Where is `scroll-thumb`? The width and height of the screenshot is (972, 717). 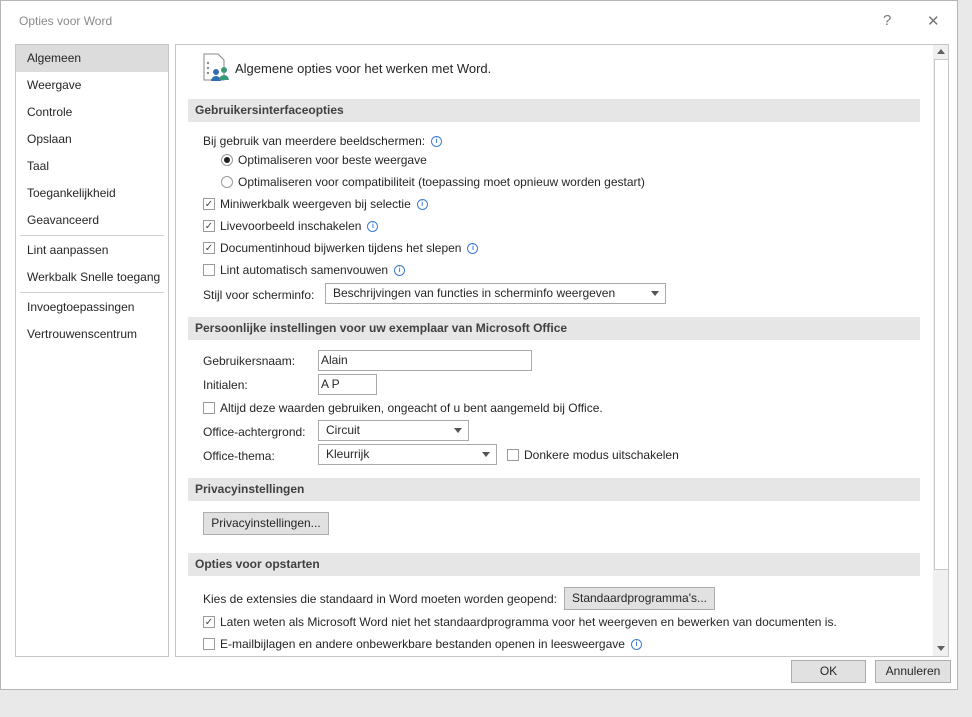
scroll-thumb is located at coordinates (941, 314).